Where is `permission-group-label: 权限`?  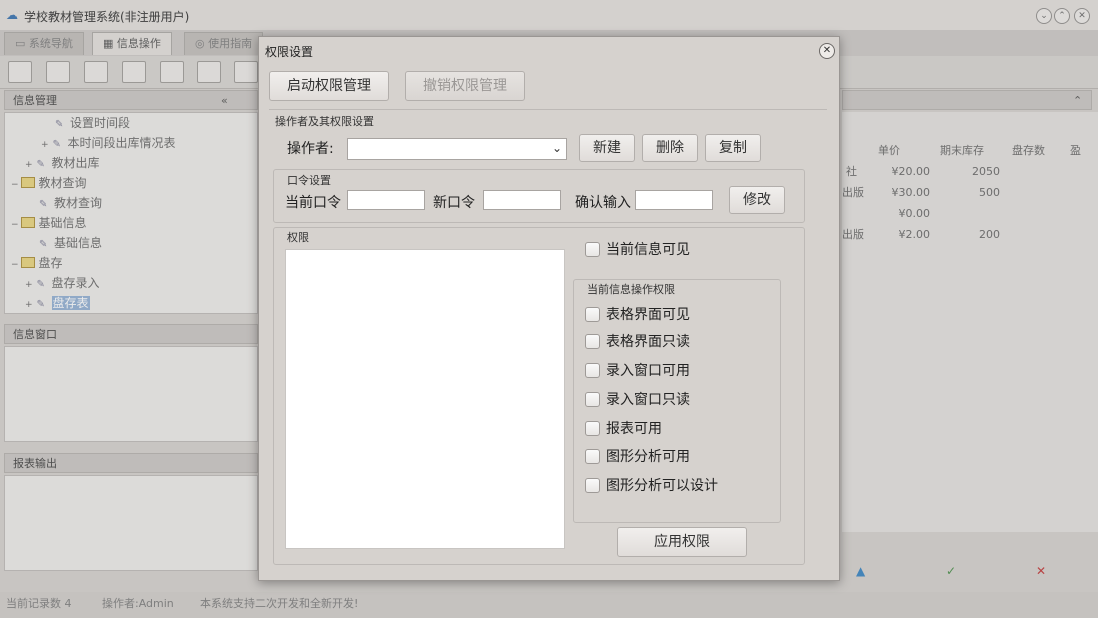 permission-group-label: 权限 is located at coordinates (298, 237).